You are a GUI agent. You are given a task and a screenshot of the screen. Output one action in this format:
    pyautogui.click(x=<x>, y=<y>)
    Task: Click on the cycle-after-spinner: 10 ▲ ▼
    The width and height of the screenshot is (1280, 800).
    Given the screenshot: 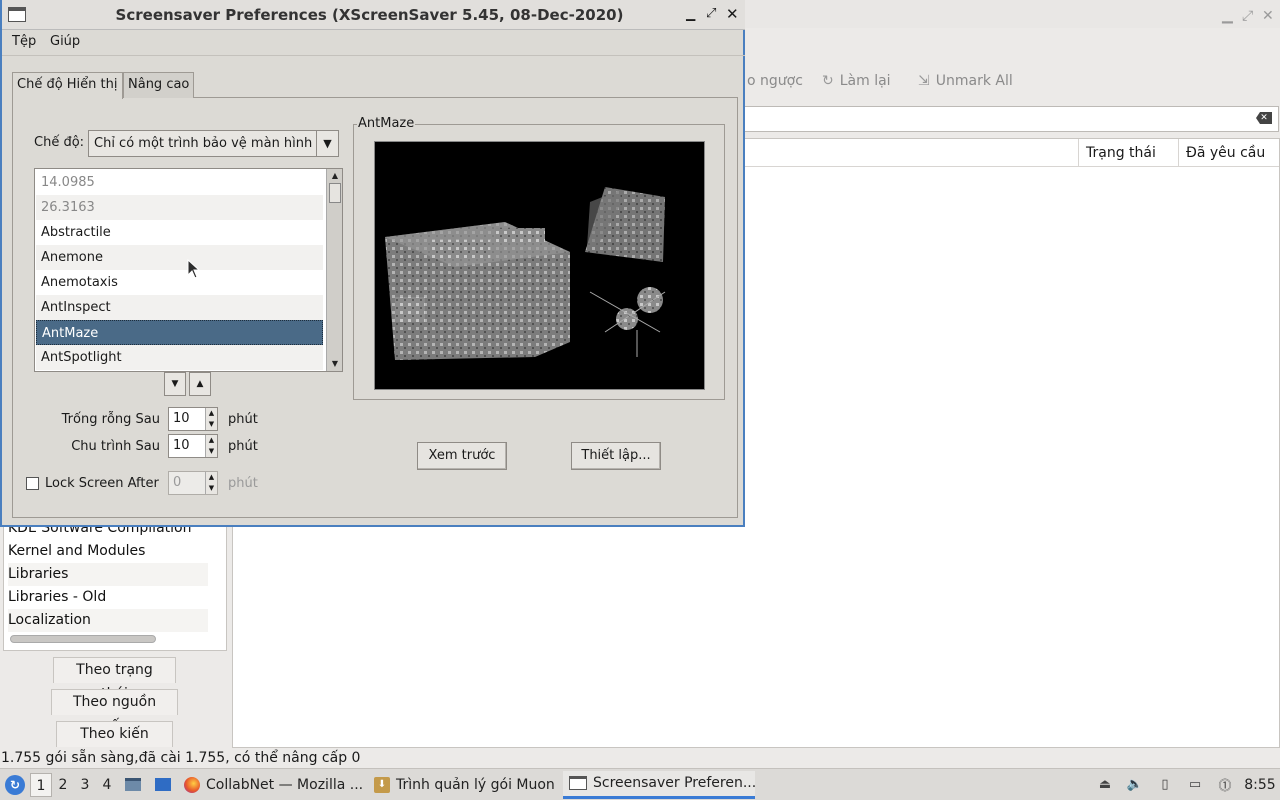 What is the action you would take?
    pyautogui.click(x=193, y=446)
    